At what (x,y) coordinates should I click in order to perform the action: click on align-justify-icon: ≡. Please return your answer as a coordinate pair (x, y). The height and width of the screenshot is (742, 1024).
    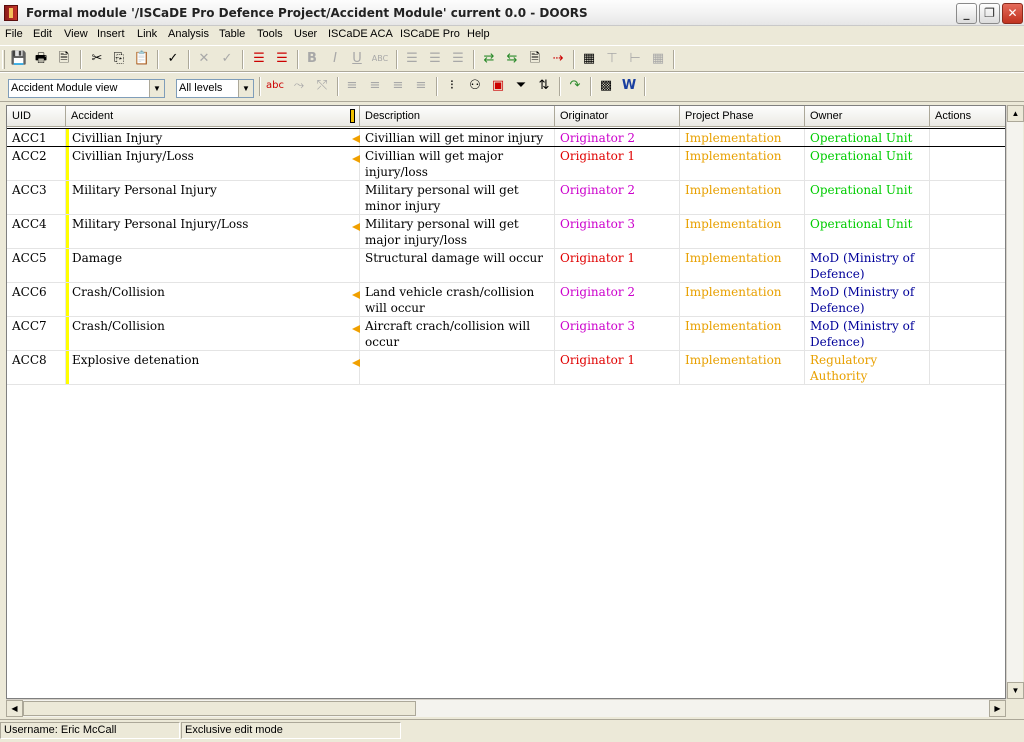
    Looking at the image, I should click on (421, 86).